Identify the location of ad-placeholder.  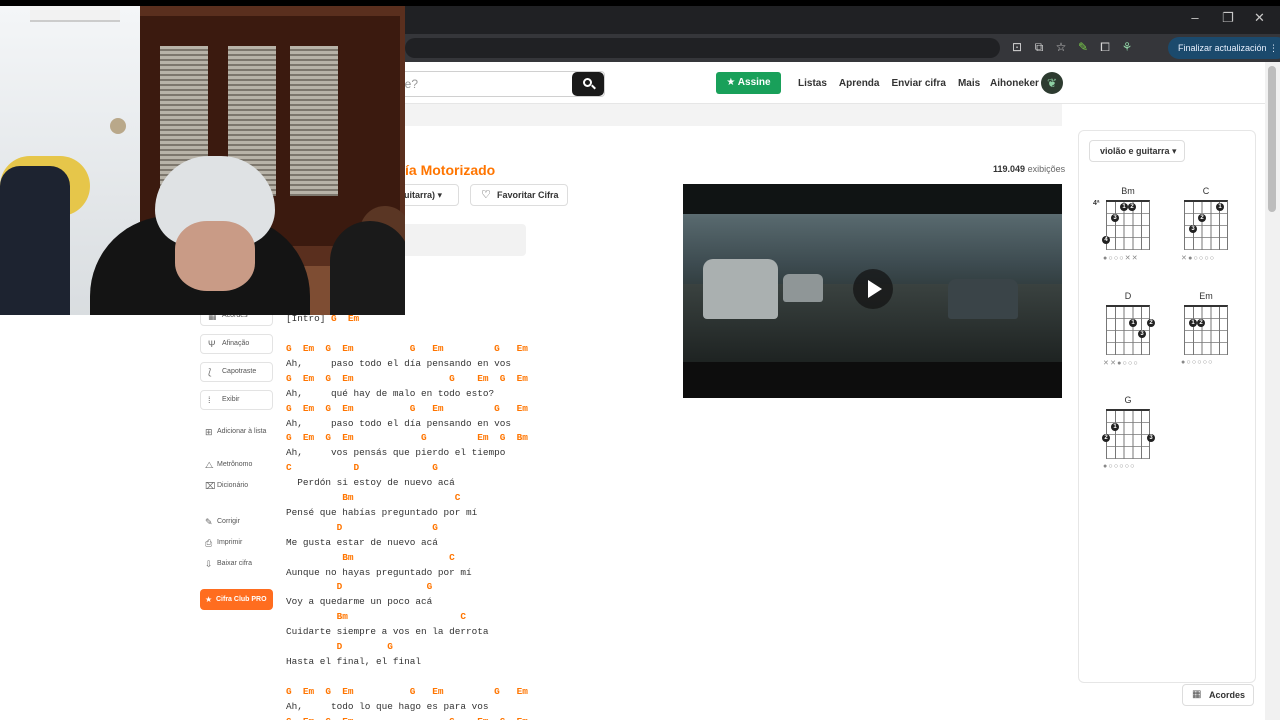
(460, 240).